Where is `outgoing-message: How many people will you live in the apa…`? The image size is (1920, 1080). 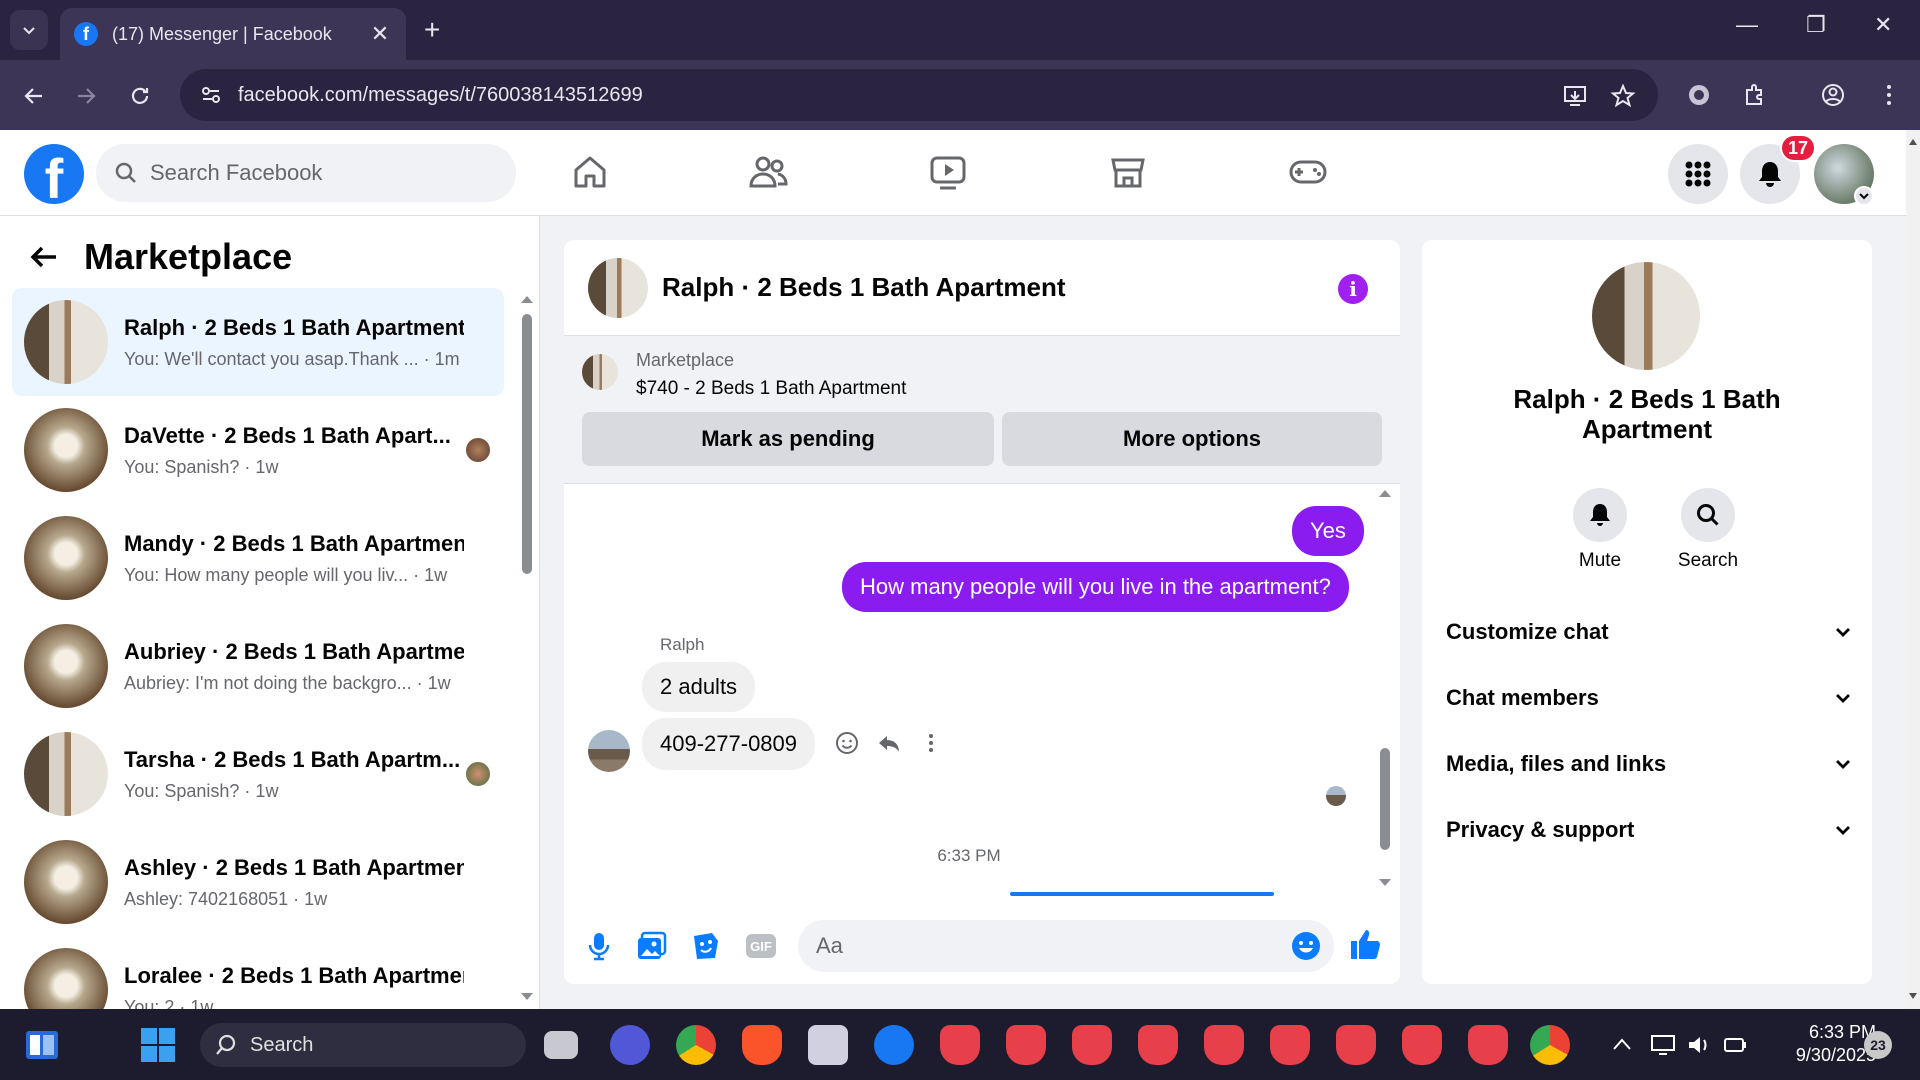 outgoing-message: How many people will you live in the apa… is located at coordinates (1095, 587).